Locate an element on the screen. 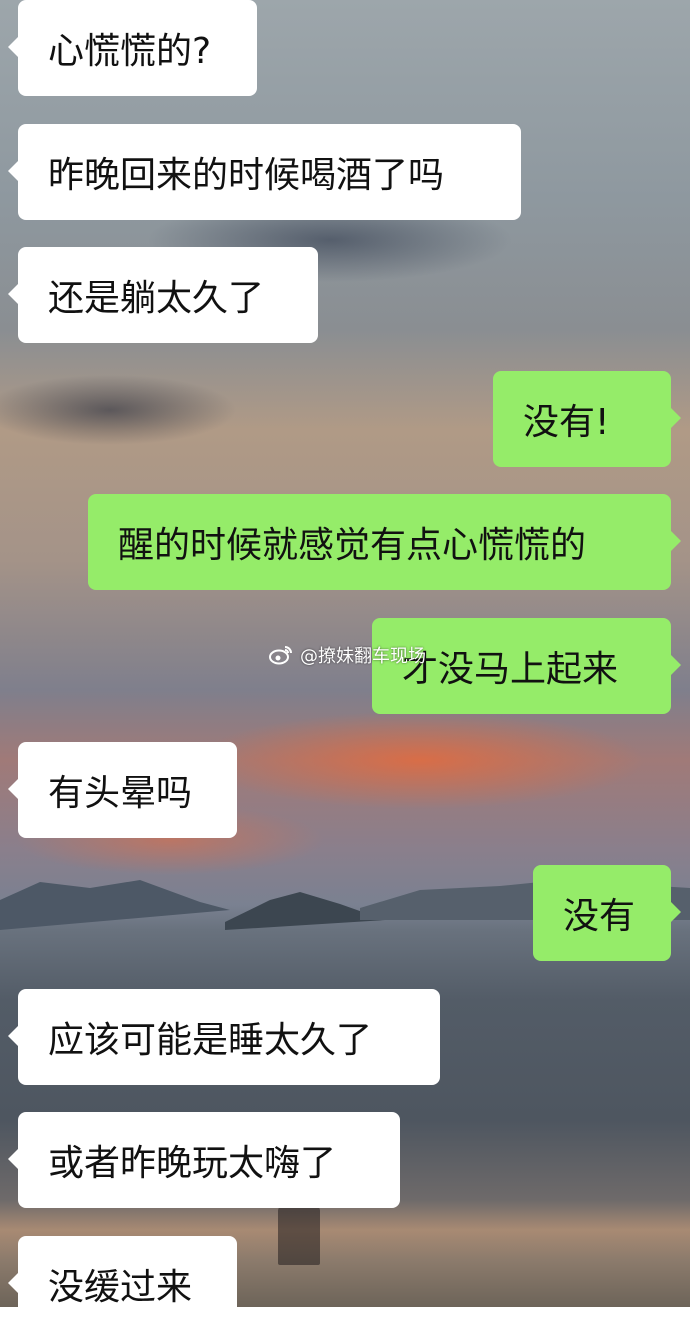  message-bubble-outgoing: 没有 is located at coordinates (607, 913).